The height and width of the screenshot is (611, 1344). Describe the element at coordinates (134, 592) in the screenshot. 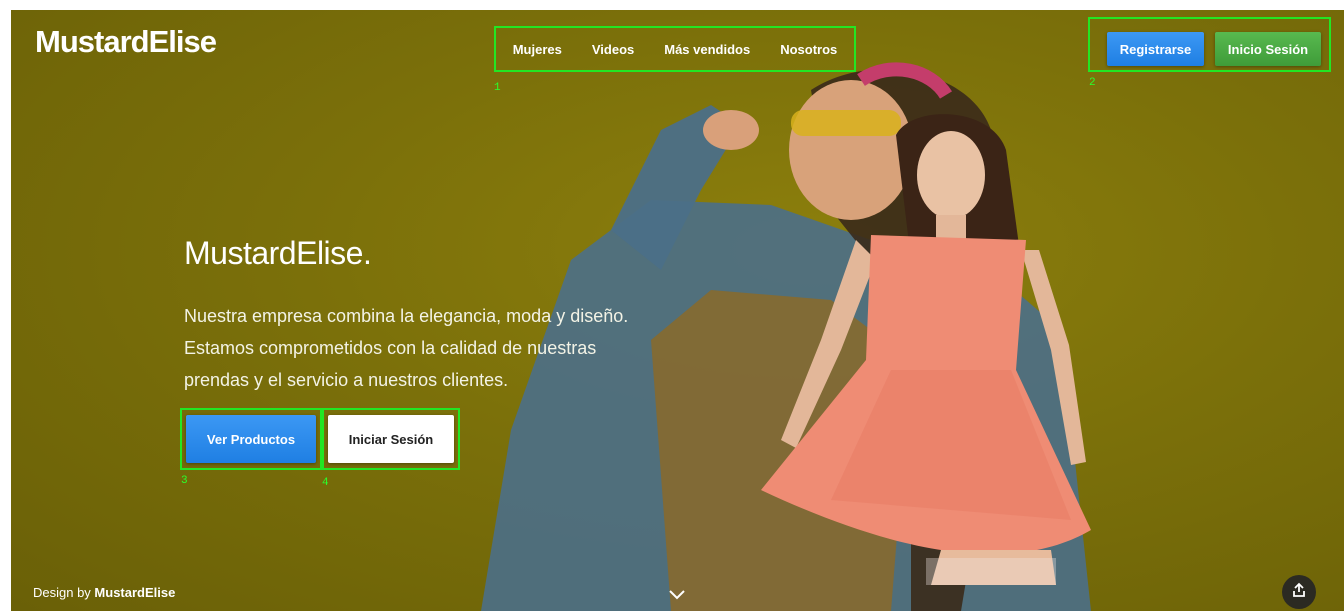

I see `credit-link: MustardElise` at that location.